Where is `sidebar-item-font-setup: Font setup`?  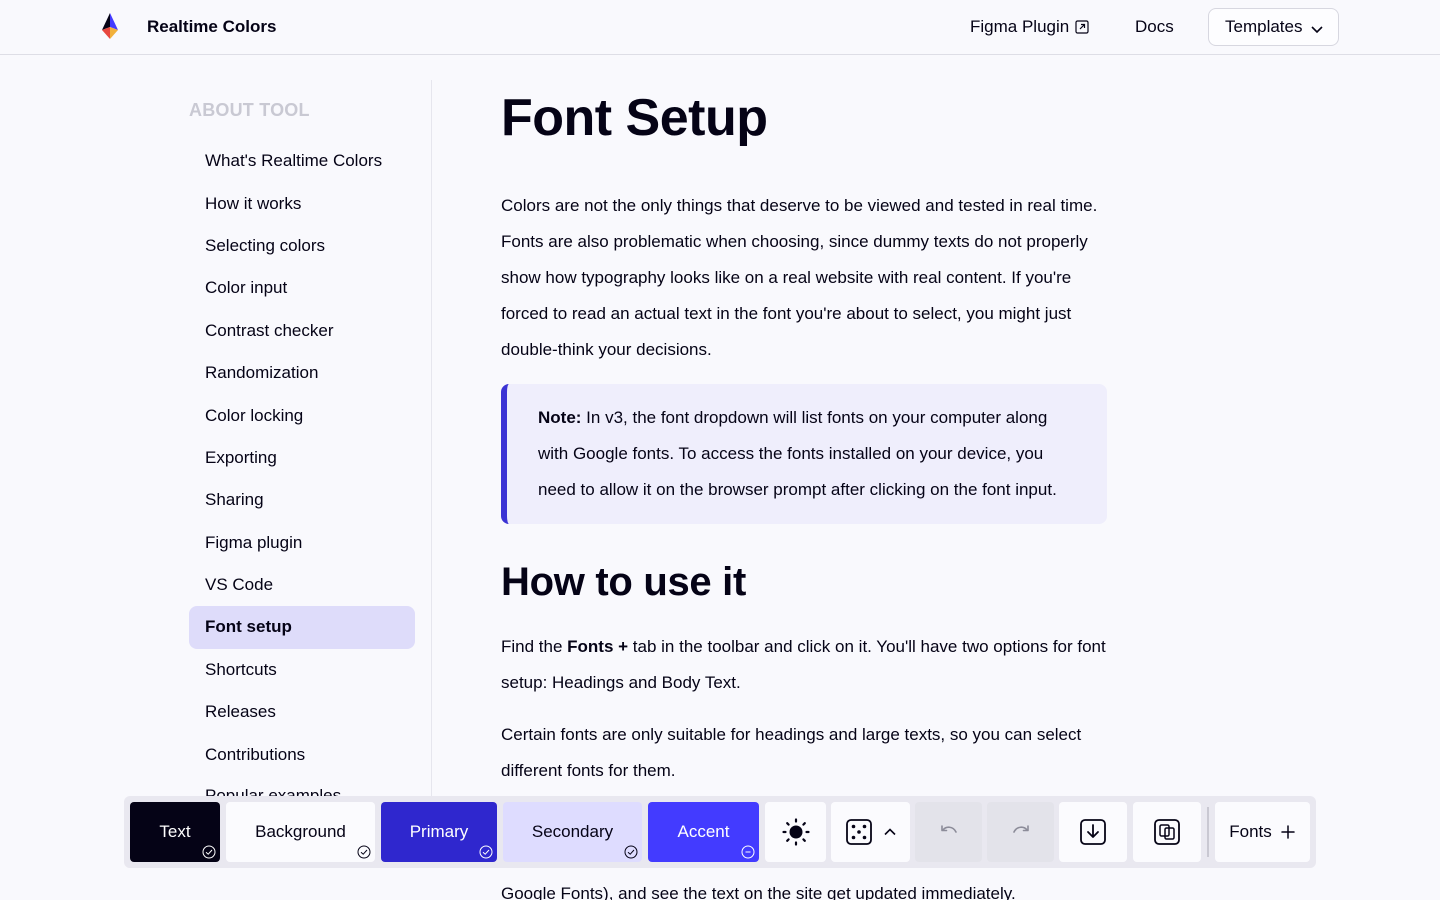 sidebar-item-font-setup: Font setup is located at coordinates (302, 627).